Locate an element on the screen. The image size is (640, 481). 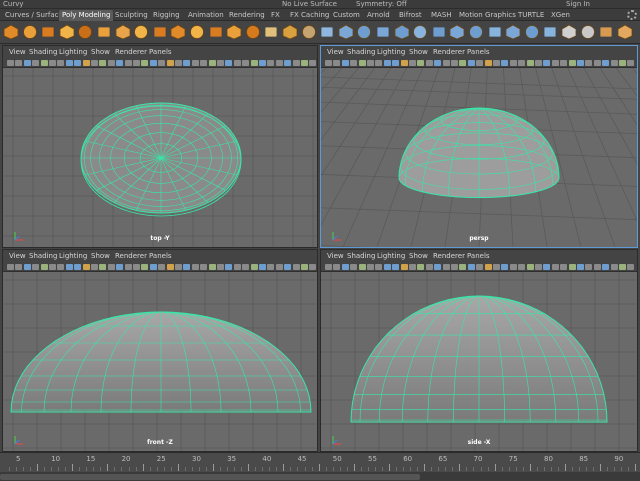
disc-icon is located at coordinates (123, 32).